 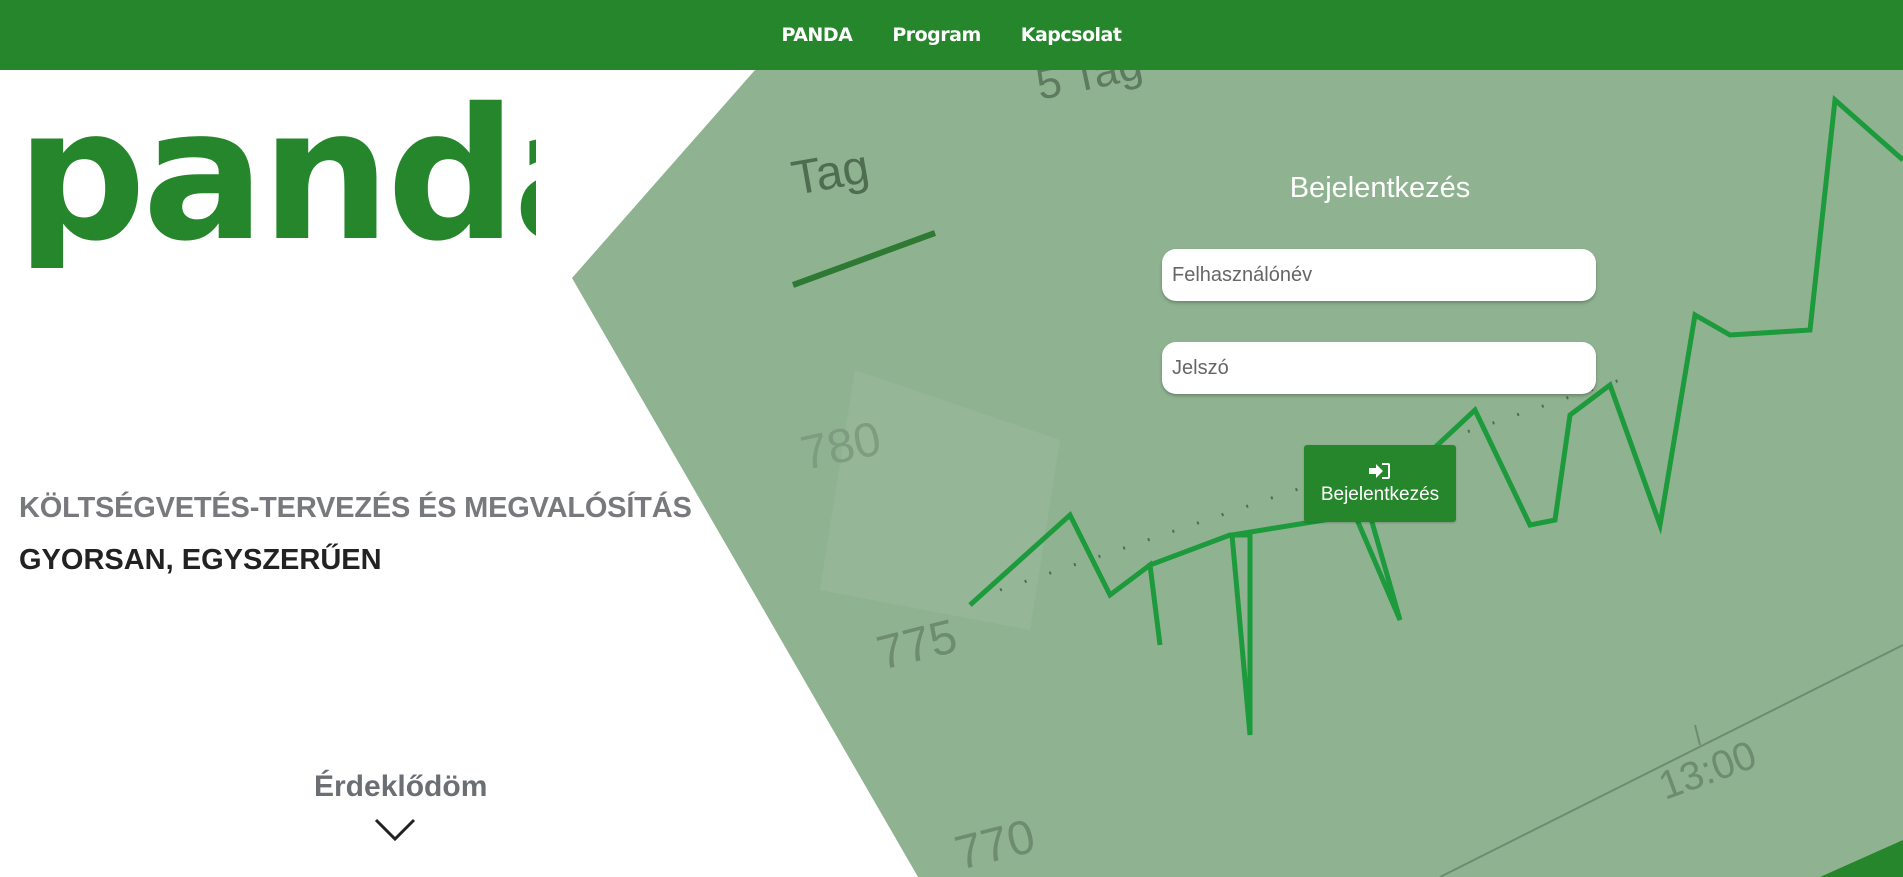 I want to click on nav-link-panda: PANDA, so click(x=817, y=35).